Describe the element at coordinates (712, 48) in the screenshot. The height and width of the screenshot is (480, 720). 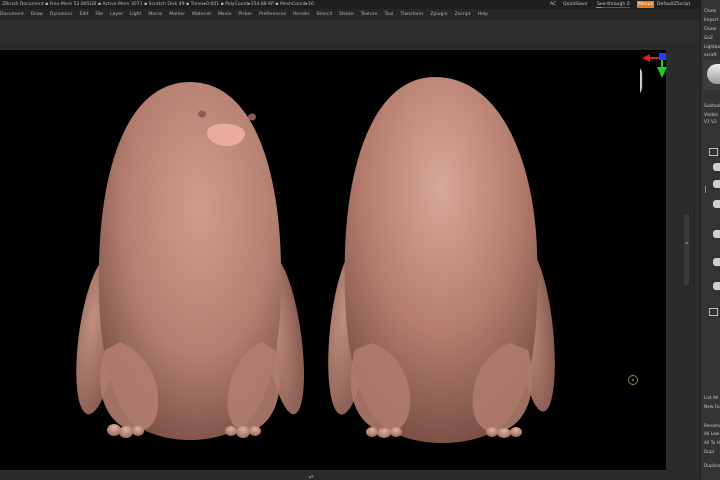
I see `tray-item-lightbox: Lightbox` at that location.